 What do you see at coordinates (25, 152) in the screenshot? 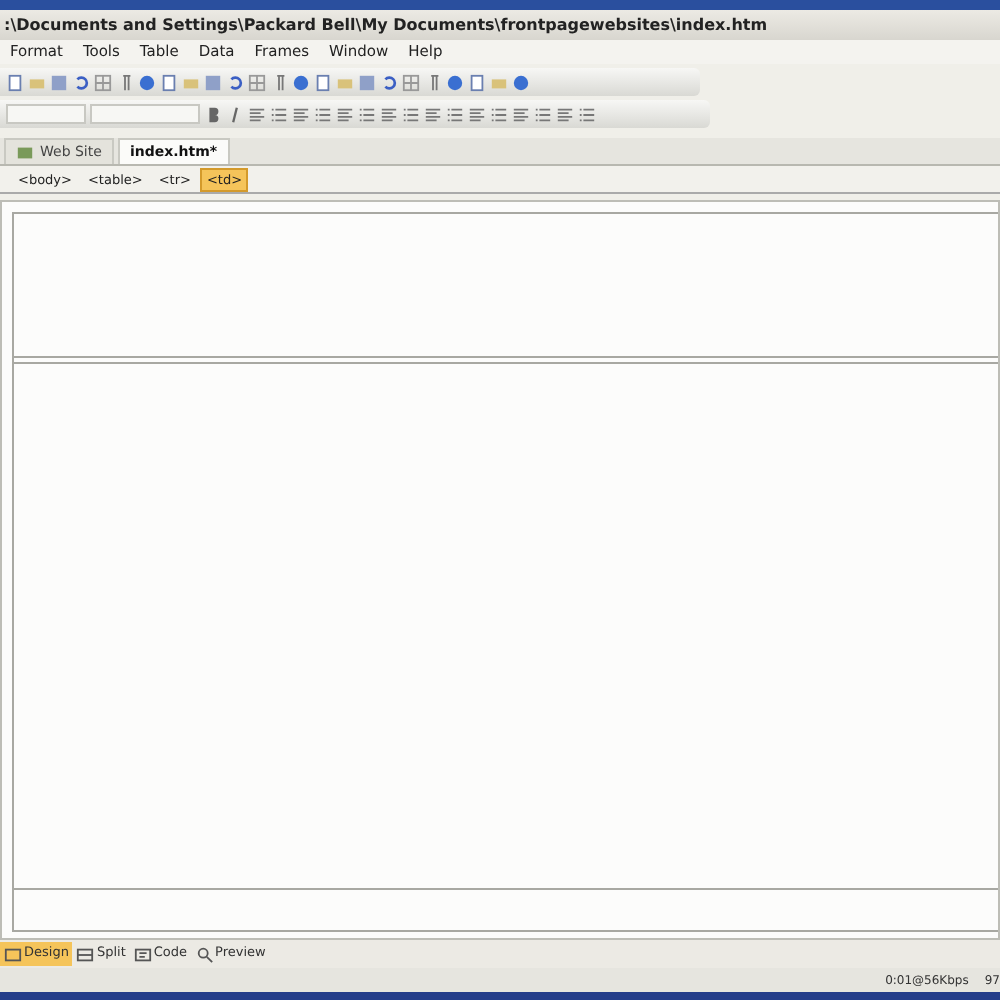
I see `site-icon` at bounding box center [25, 152].